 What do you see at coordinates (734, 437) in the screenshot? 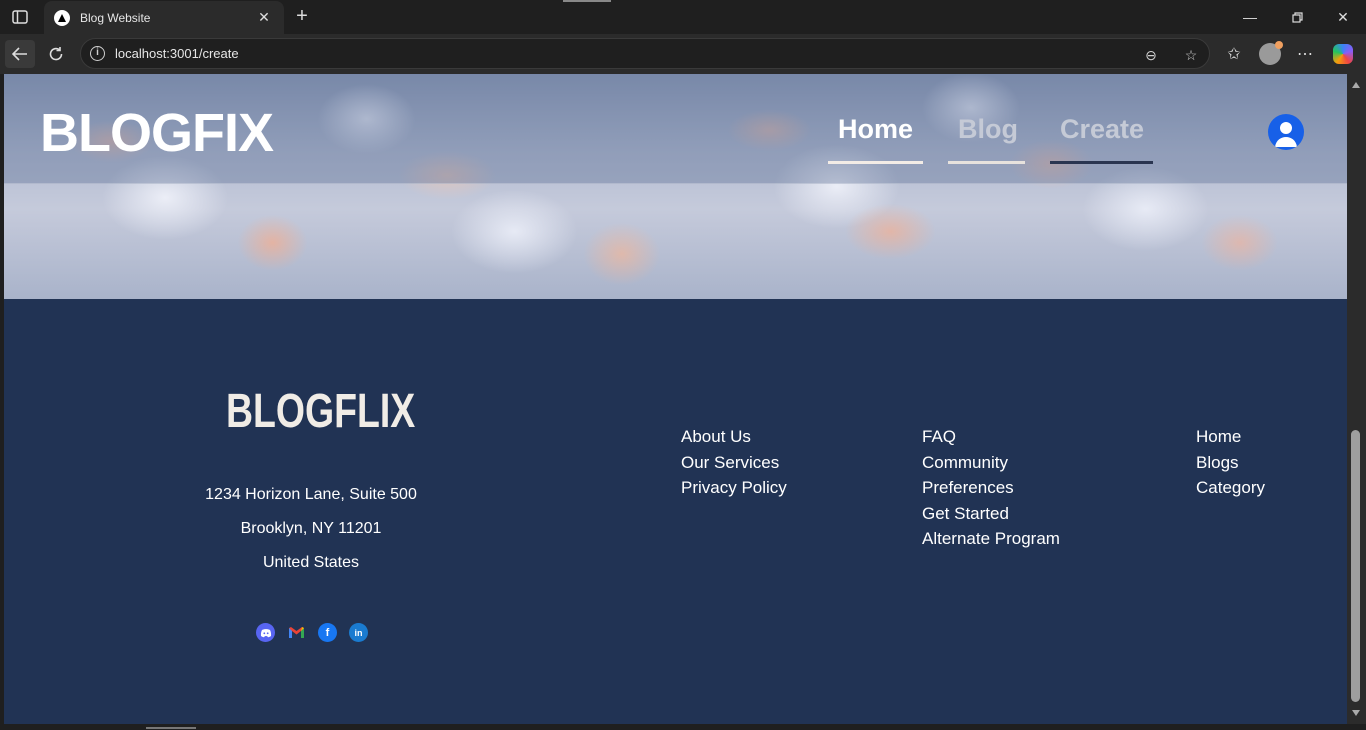
I see `footer-link-about-us: About Us` at bounding box center [734, 437].